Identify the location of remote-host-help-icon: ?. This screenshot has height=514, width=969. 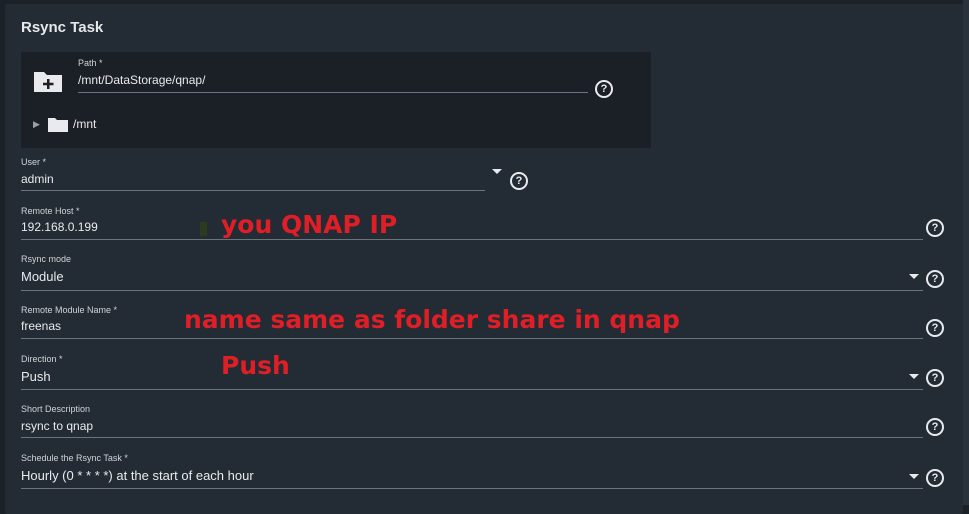
(935, 228).